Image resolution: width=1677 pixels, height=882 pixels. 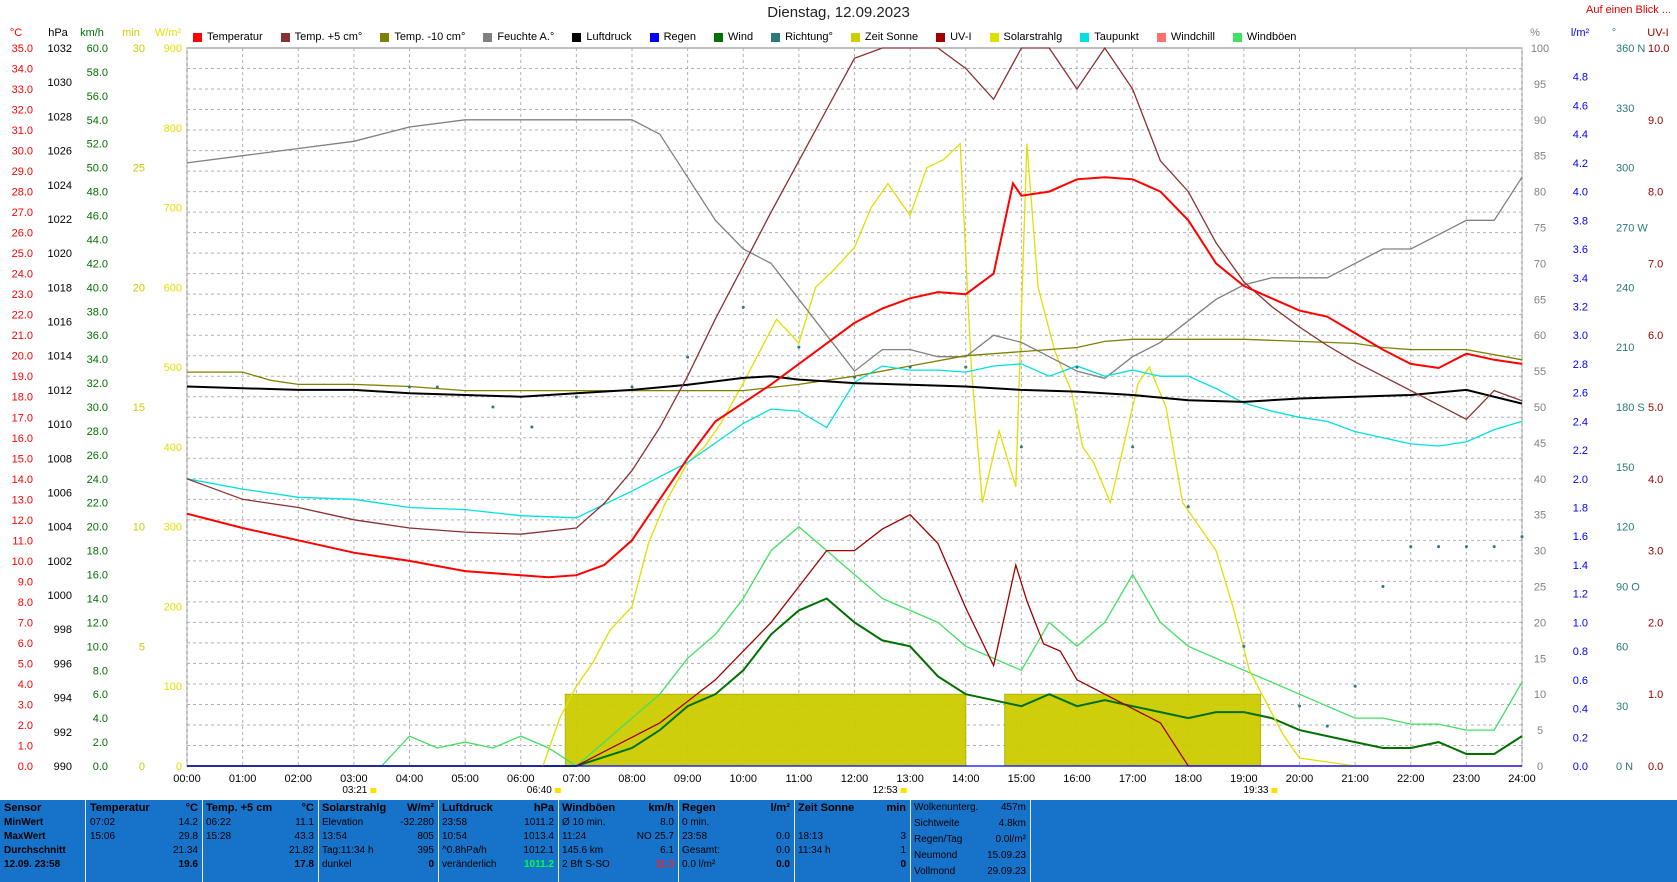 I want to click on x-tick-label: 21:00, so click(x=1355, y=779).